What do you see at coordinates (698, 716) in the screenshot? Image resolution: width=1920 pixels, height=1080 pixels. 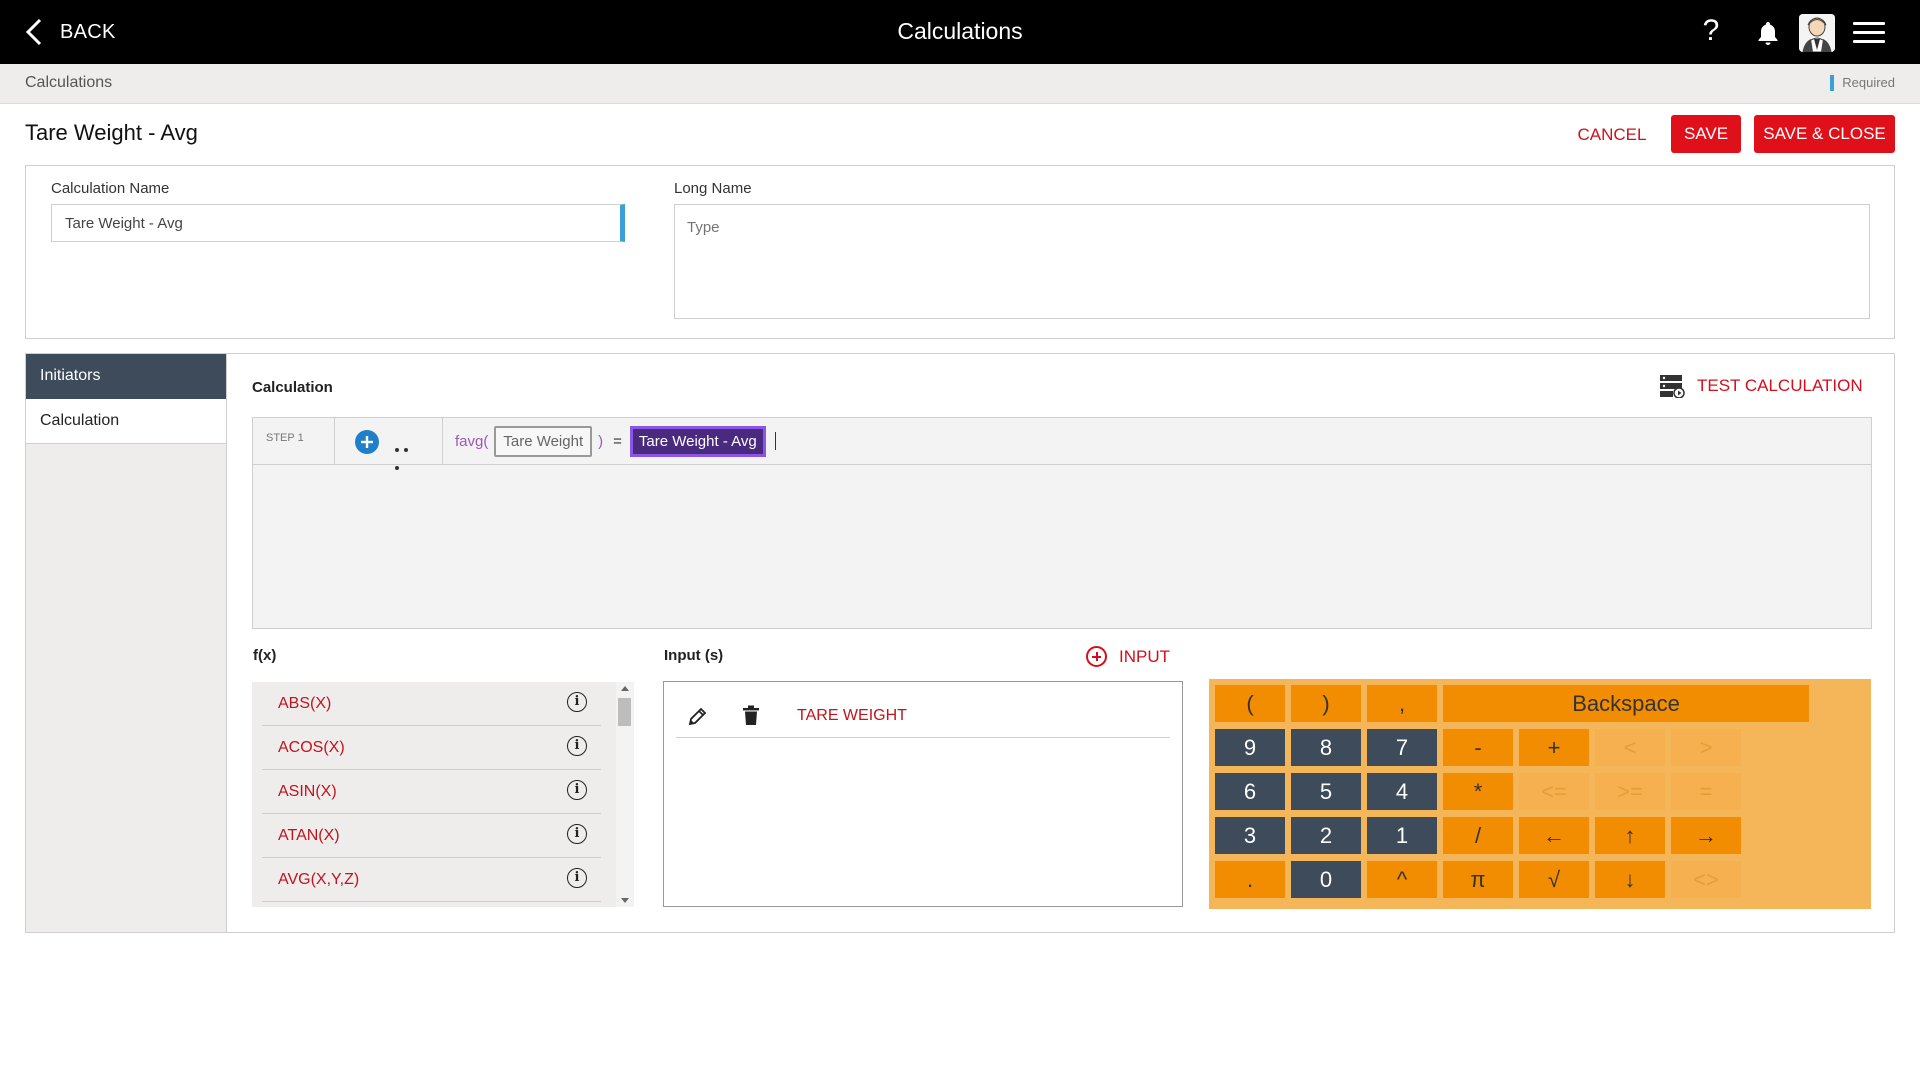 I see `pencil-icon` at bounding box center [698, 716].